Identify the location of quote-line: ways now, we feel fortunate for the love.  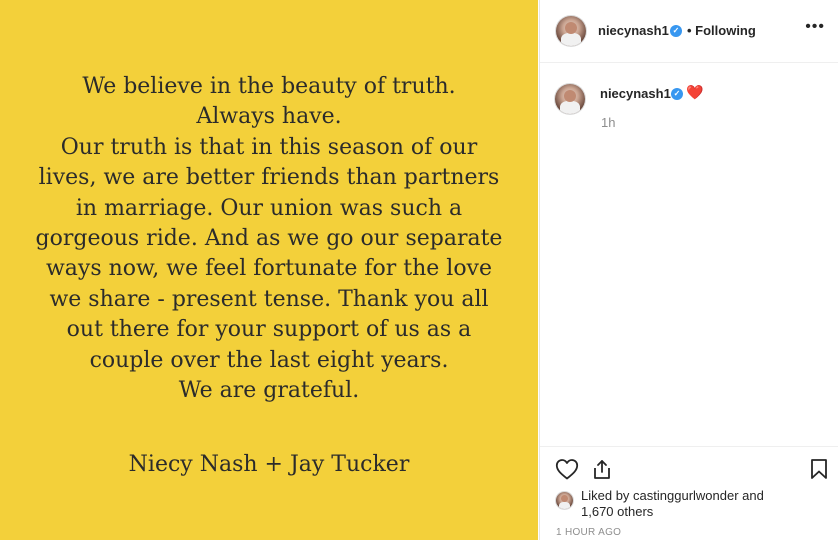
(269, 269).